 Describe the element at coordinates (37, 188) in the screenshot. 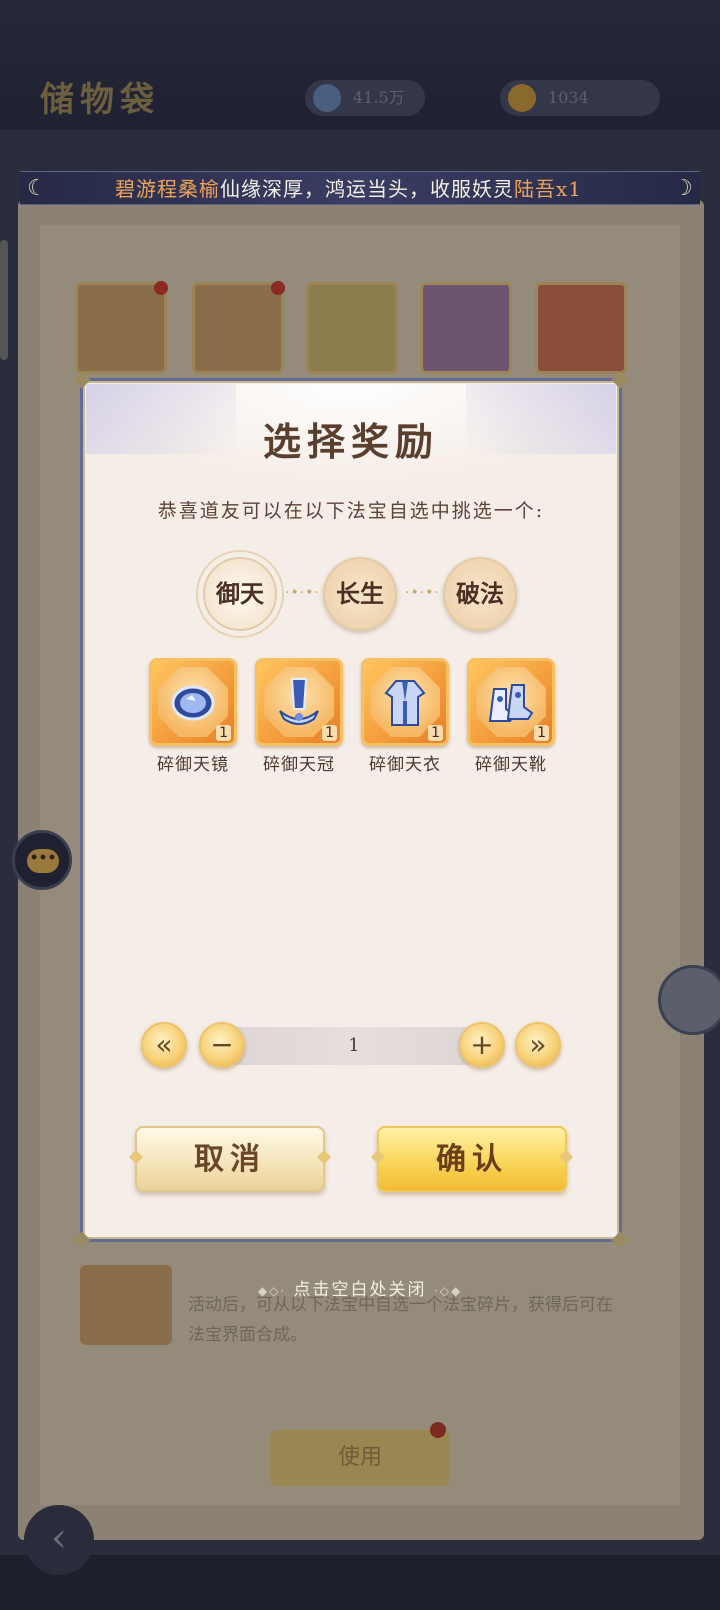

I see `moon-icon: ☾` at that location.